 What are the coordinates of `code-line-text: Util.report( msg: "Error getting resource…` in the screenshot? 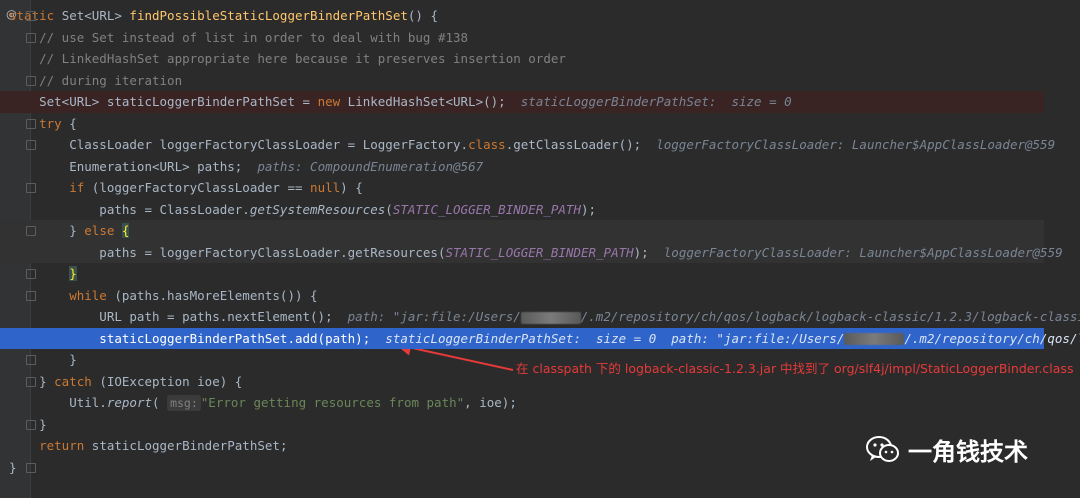 It's located at (263, 403).